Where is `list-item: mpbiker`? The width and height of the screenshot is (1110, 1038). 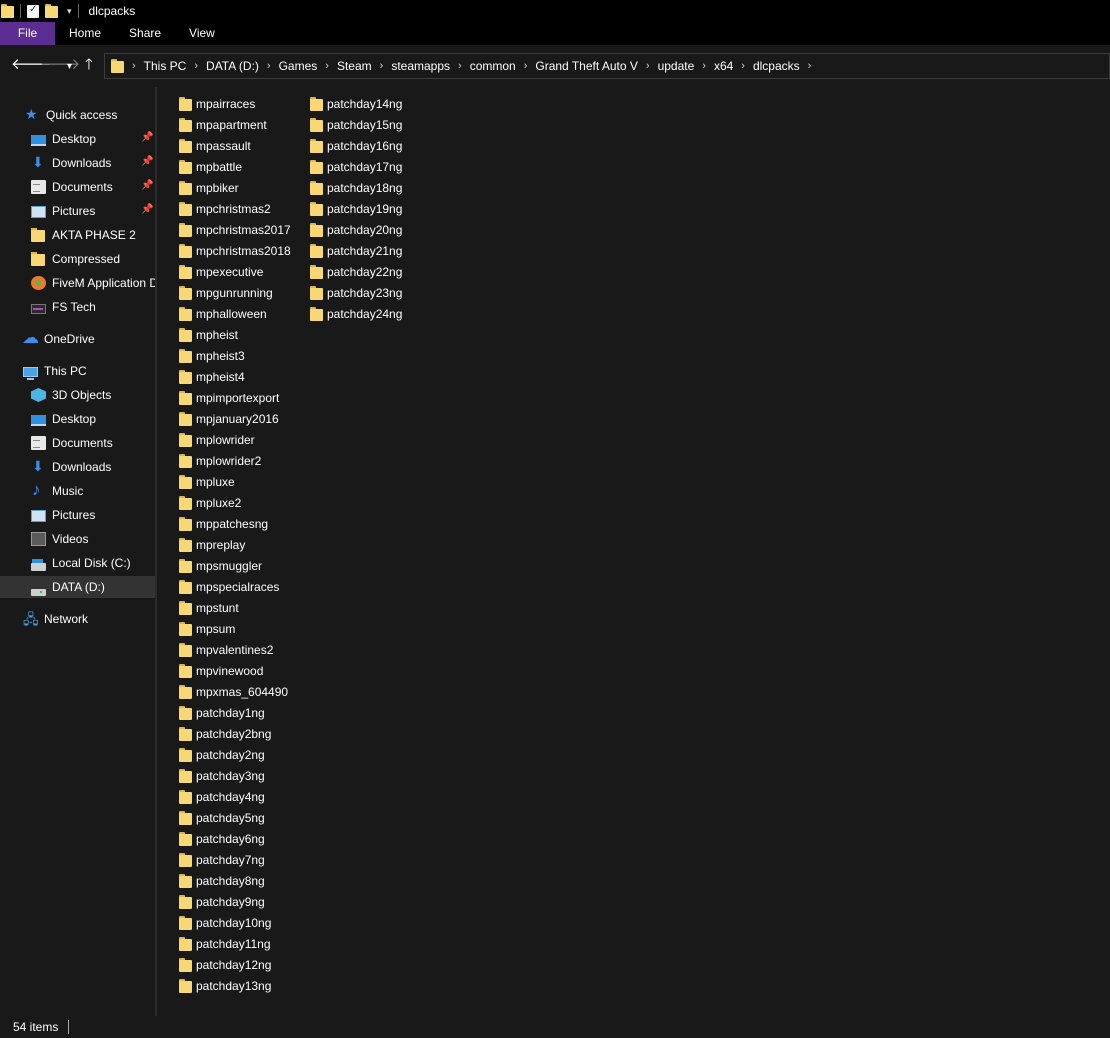
list-item: mpbiker is located at coordinates (235, 187).